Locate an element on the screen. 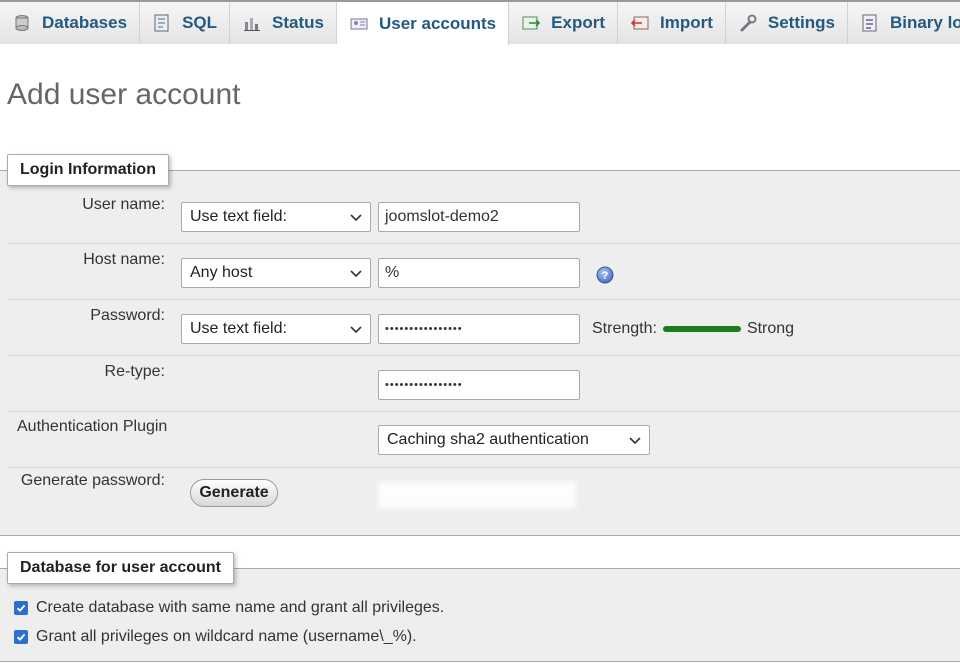 Image resolution: width=960 pixels, height=666 pixels. password-select-value: Use text field: is located at coordinates (238, 328).